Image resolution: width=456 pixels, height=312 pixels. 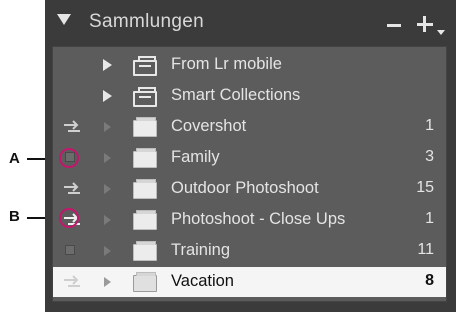 What do you see at coordinates (429, 280) in the screenshot?
I see `photo-count: 8` at bounding box center [429, 280].